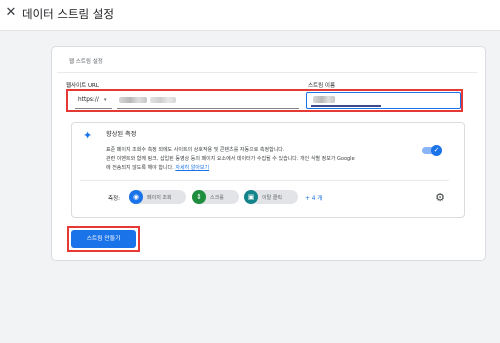 The height and width of the screenshot is (343, 500). I want to click on website-url-label: 웹사이트 URL, so click(82, 86).